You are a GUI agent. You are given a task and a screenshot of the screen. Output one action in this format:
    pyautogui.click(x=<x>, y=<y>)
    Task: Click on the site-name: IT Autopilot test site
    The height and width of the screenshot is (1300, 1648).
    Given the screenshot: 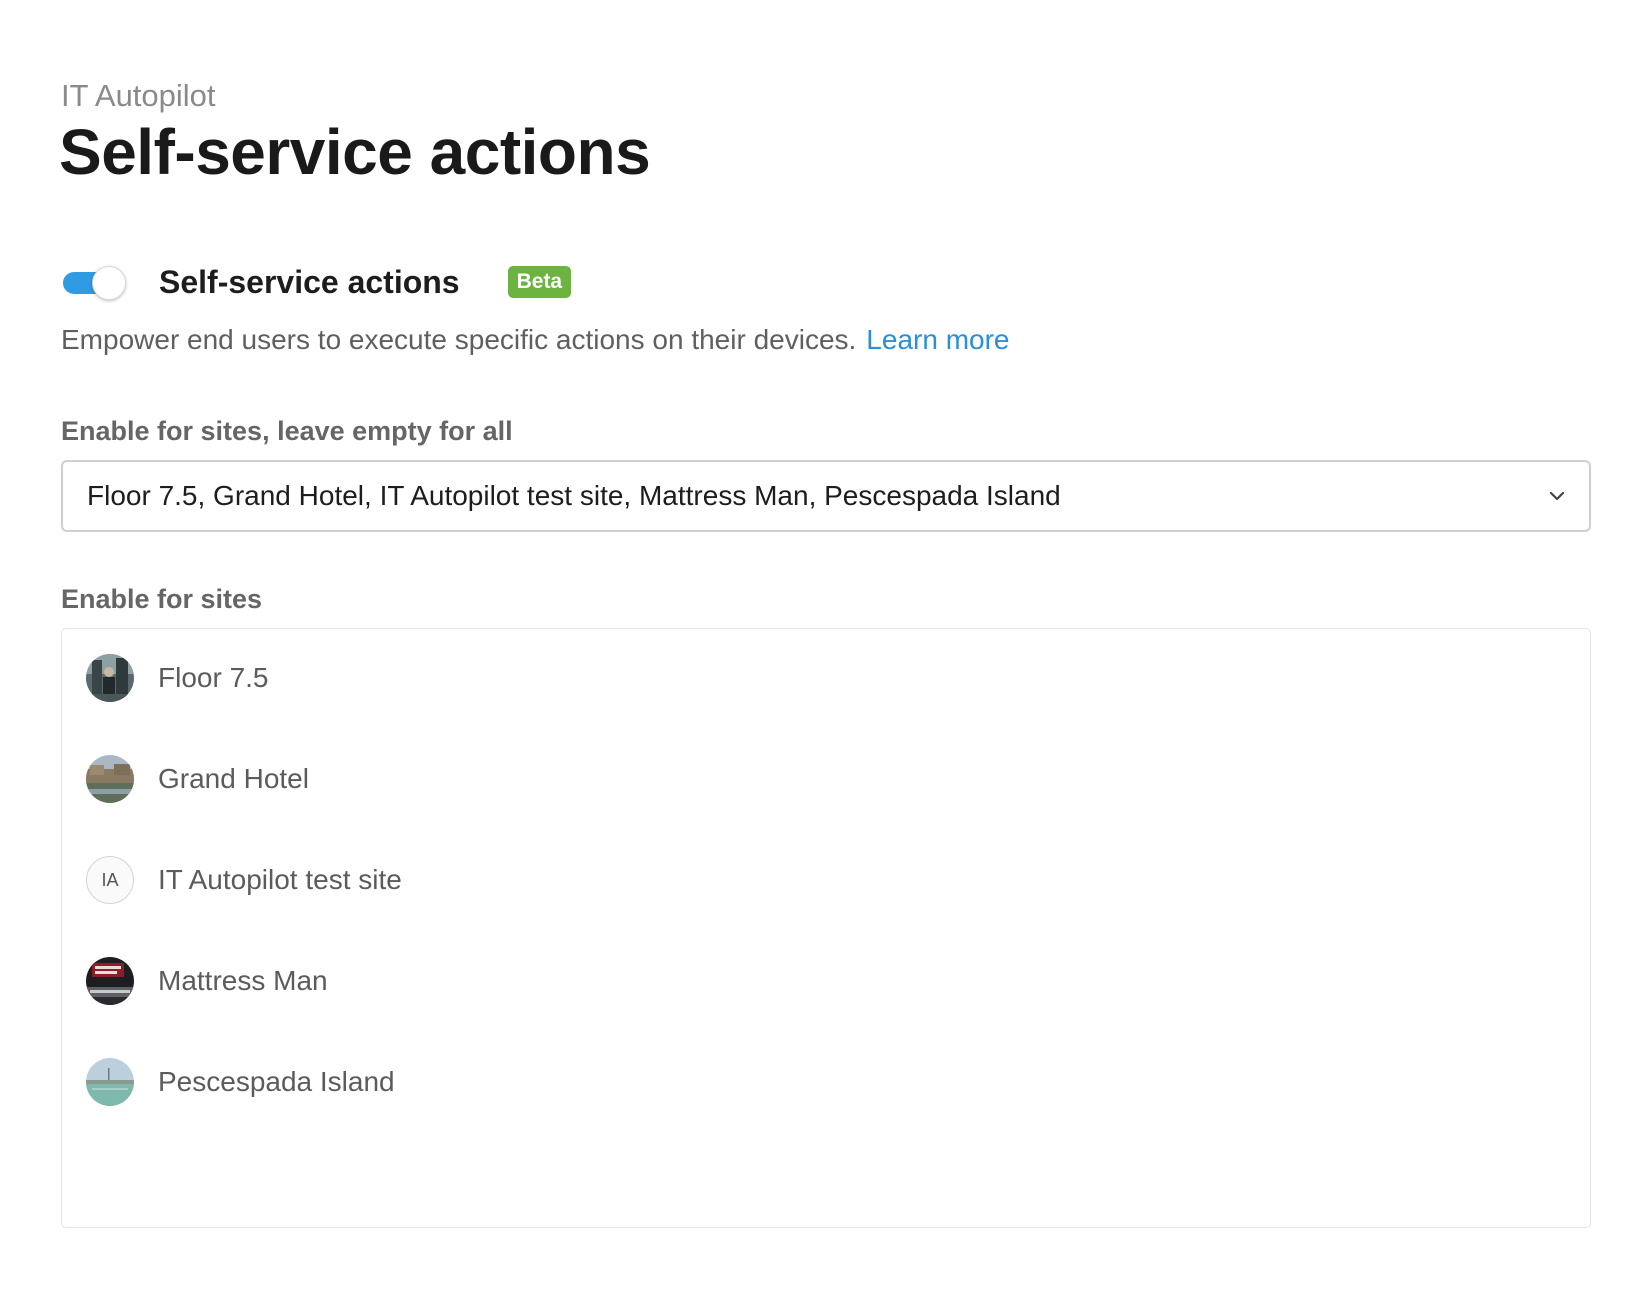 What is the action you would take?
    pyautogui.click(x=280, y=879)
    